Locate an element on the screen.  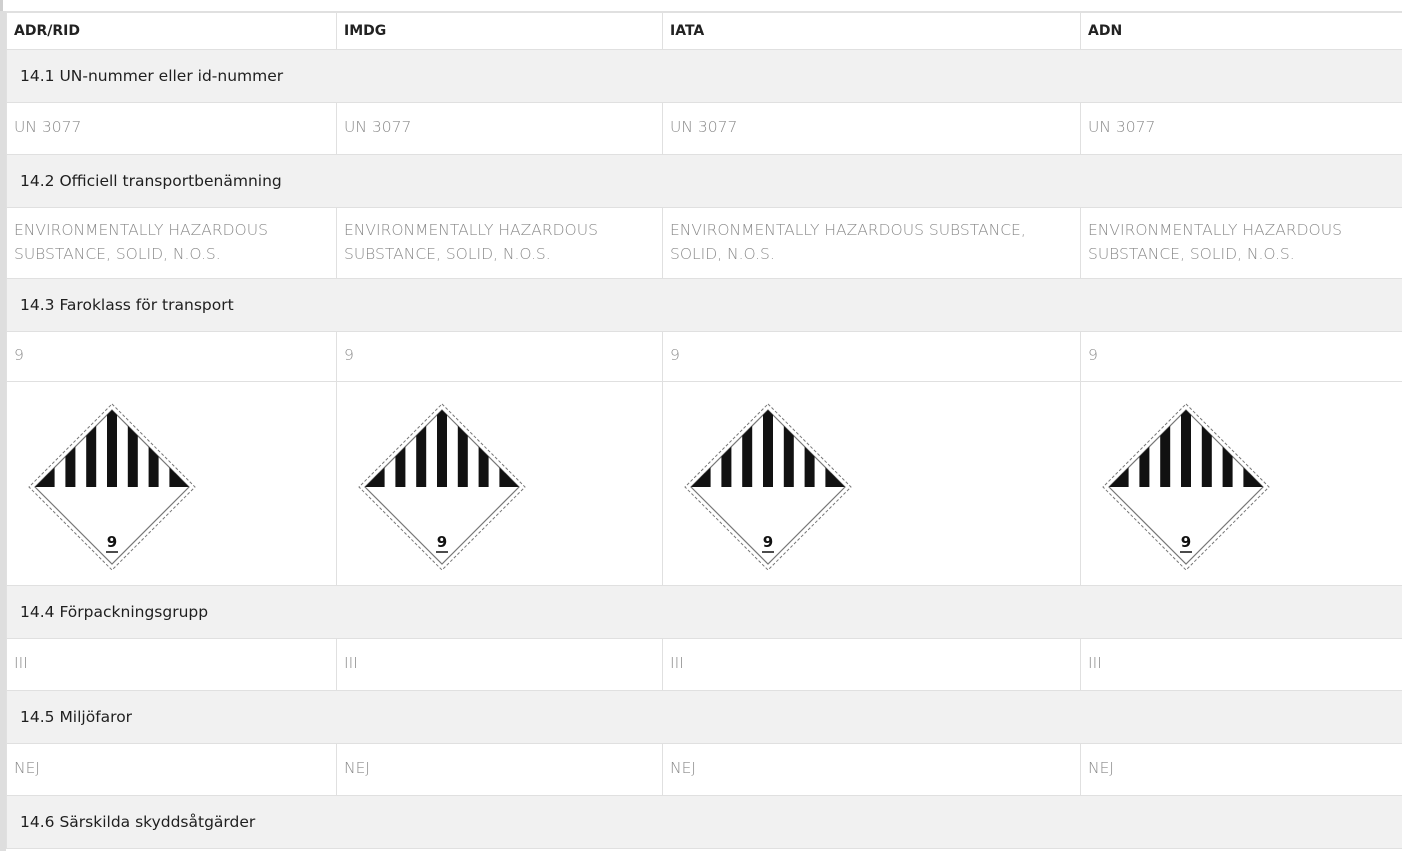
section-title: 14.5 Miljöfaror is located at coordinates (704, 716).